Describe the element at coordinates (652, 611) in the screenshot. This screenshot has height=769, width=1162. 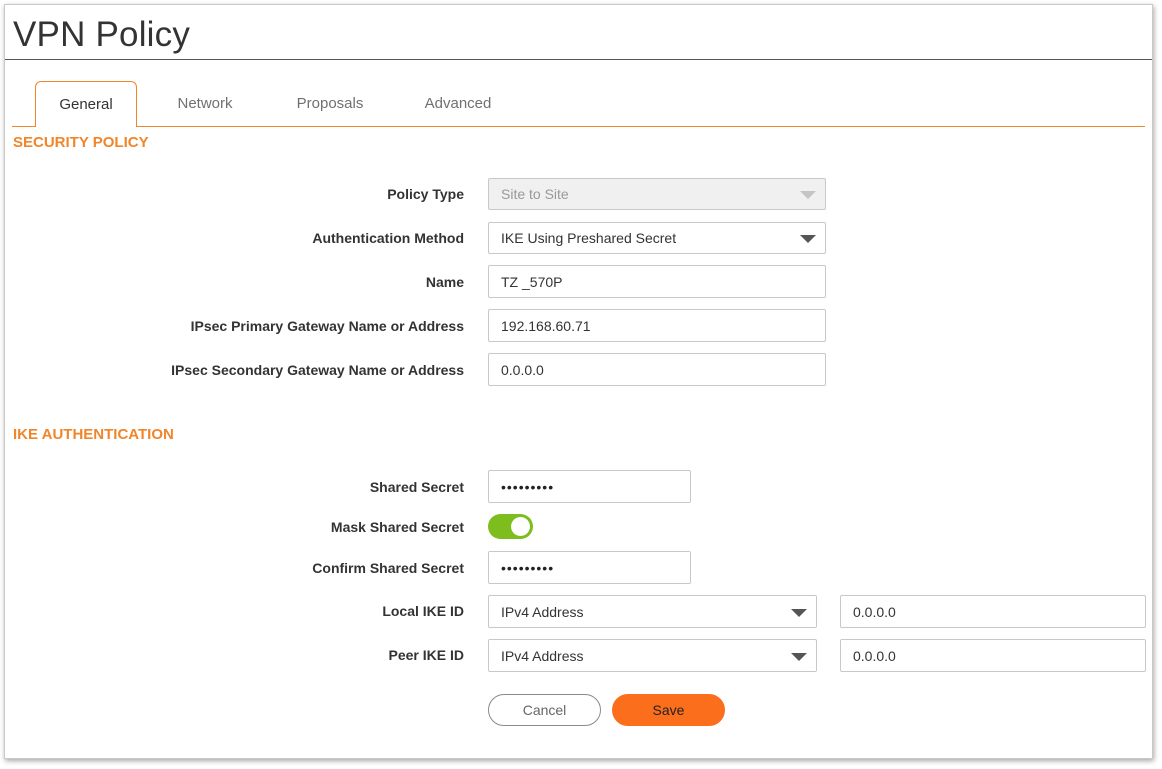
I see `local-ike-id-type-select: IPv4 Address` at that location.